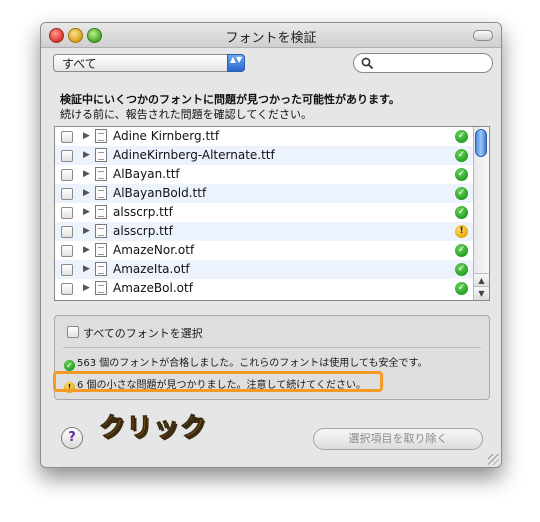  I want to click on vertical-scrollbar: ▲ ▼, so click(481, 213).